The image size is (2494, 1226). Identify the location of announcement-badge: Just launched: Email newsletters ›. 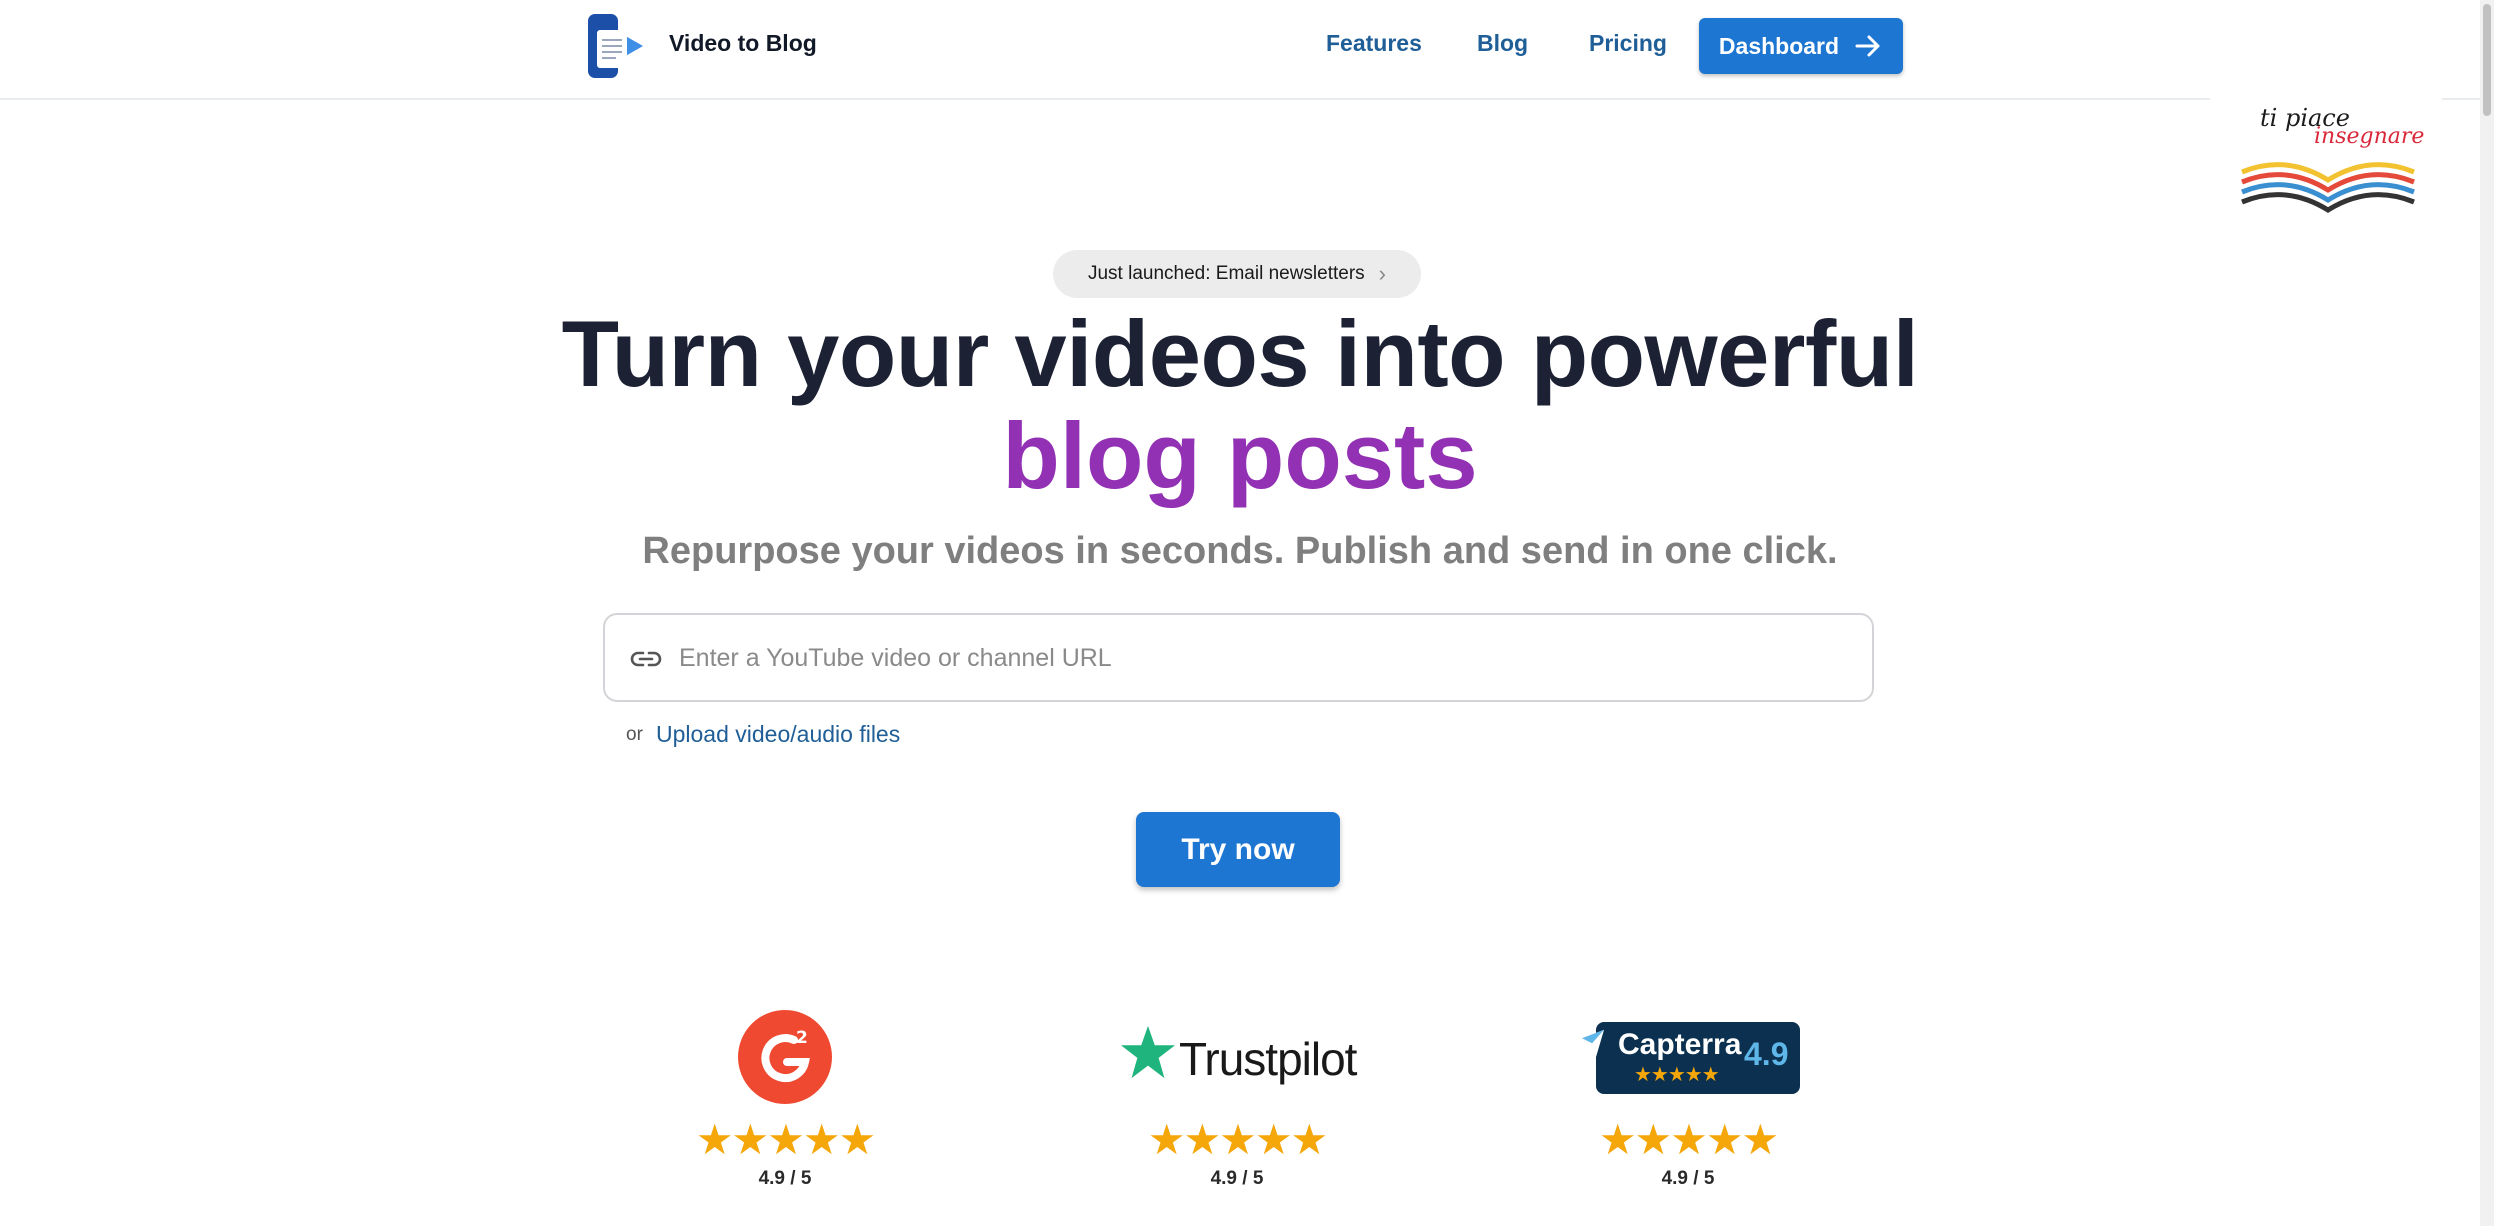
(1237, 274).